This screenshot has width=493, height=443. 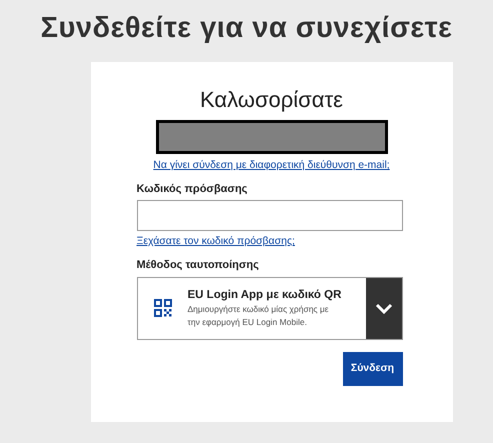 I want to click on auth-method-selector: EU Login App με κωδικό QR Δημιουργήστε κωδικό μίας χρήσης με την εφαρμογή EU Login Mobile., so click(x=269, y=308).